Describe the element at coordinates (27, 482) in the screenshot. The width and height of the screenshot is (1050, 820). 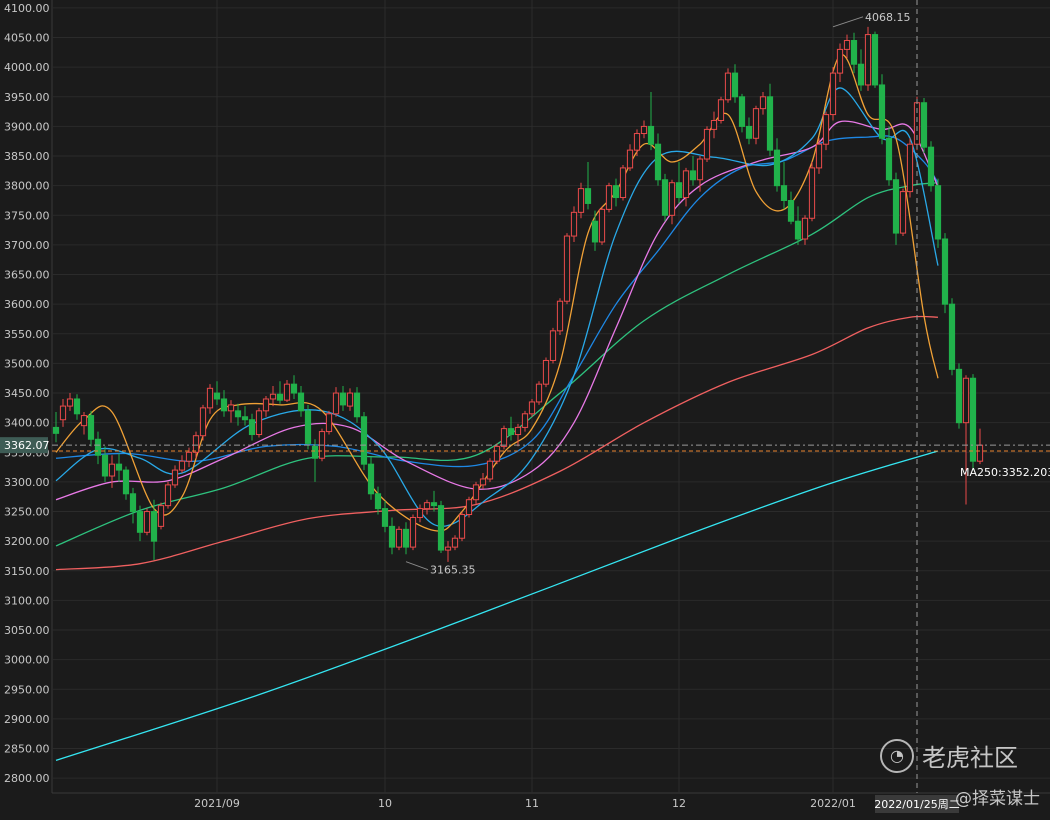
I see `y-tick-label: 3300.00` at that location.